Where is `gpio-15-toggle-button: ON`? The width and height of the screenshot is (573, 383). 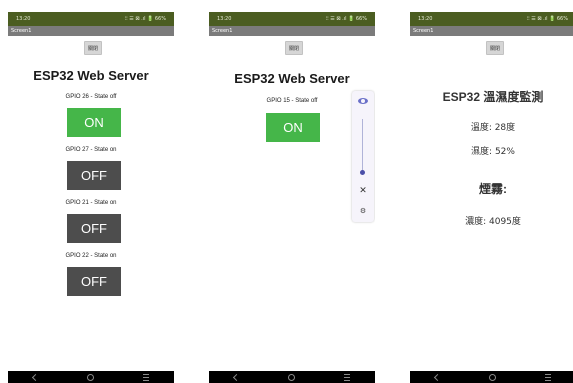
gpio-15-toggle-button: ON is located at coordinates (293, 127).